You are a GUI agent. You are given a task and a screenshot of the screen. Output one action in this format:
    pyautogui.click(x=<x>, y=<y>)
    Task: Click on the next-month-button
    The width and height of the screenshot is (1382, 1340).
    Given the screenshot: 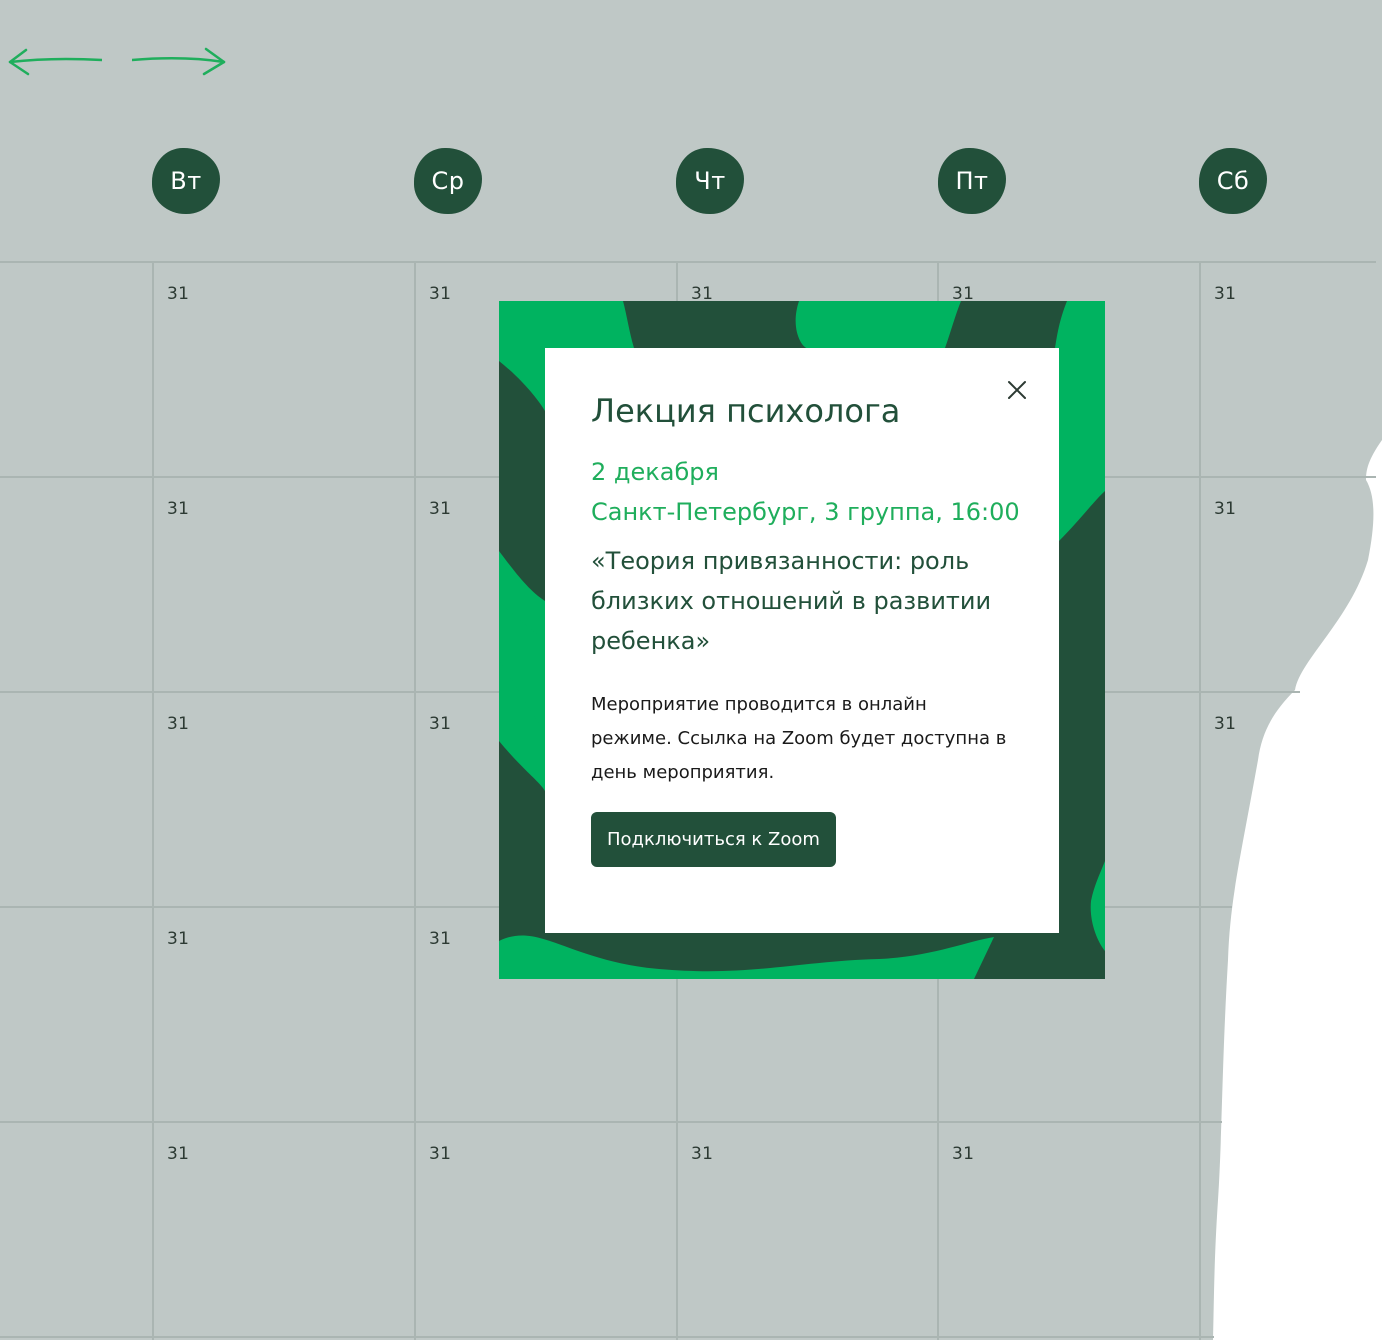 What is the action you would take?
    pyautogui.click(x=180, y=62)
    